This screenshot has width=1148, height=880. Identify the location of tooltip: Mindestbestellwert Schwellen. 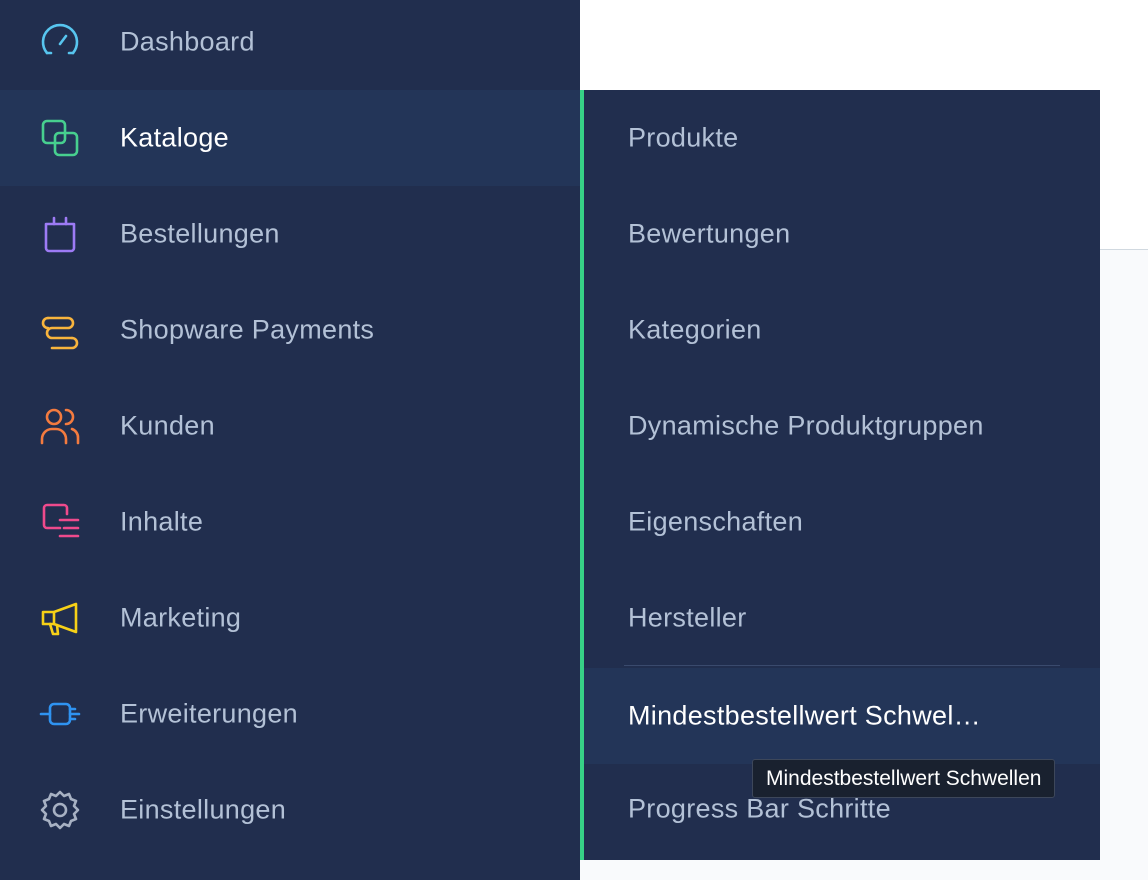
(904, 778).